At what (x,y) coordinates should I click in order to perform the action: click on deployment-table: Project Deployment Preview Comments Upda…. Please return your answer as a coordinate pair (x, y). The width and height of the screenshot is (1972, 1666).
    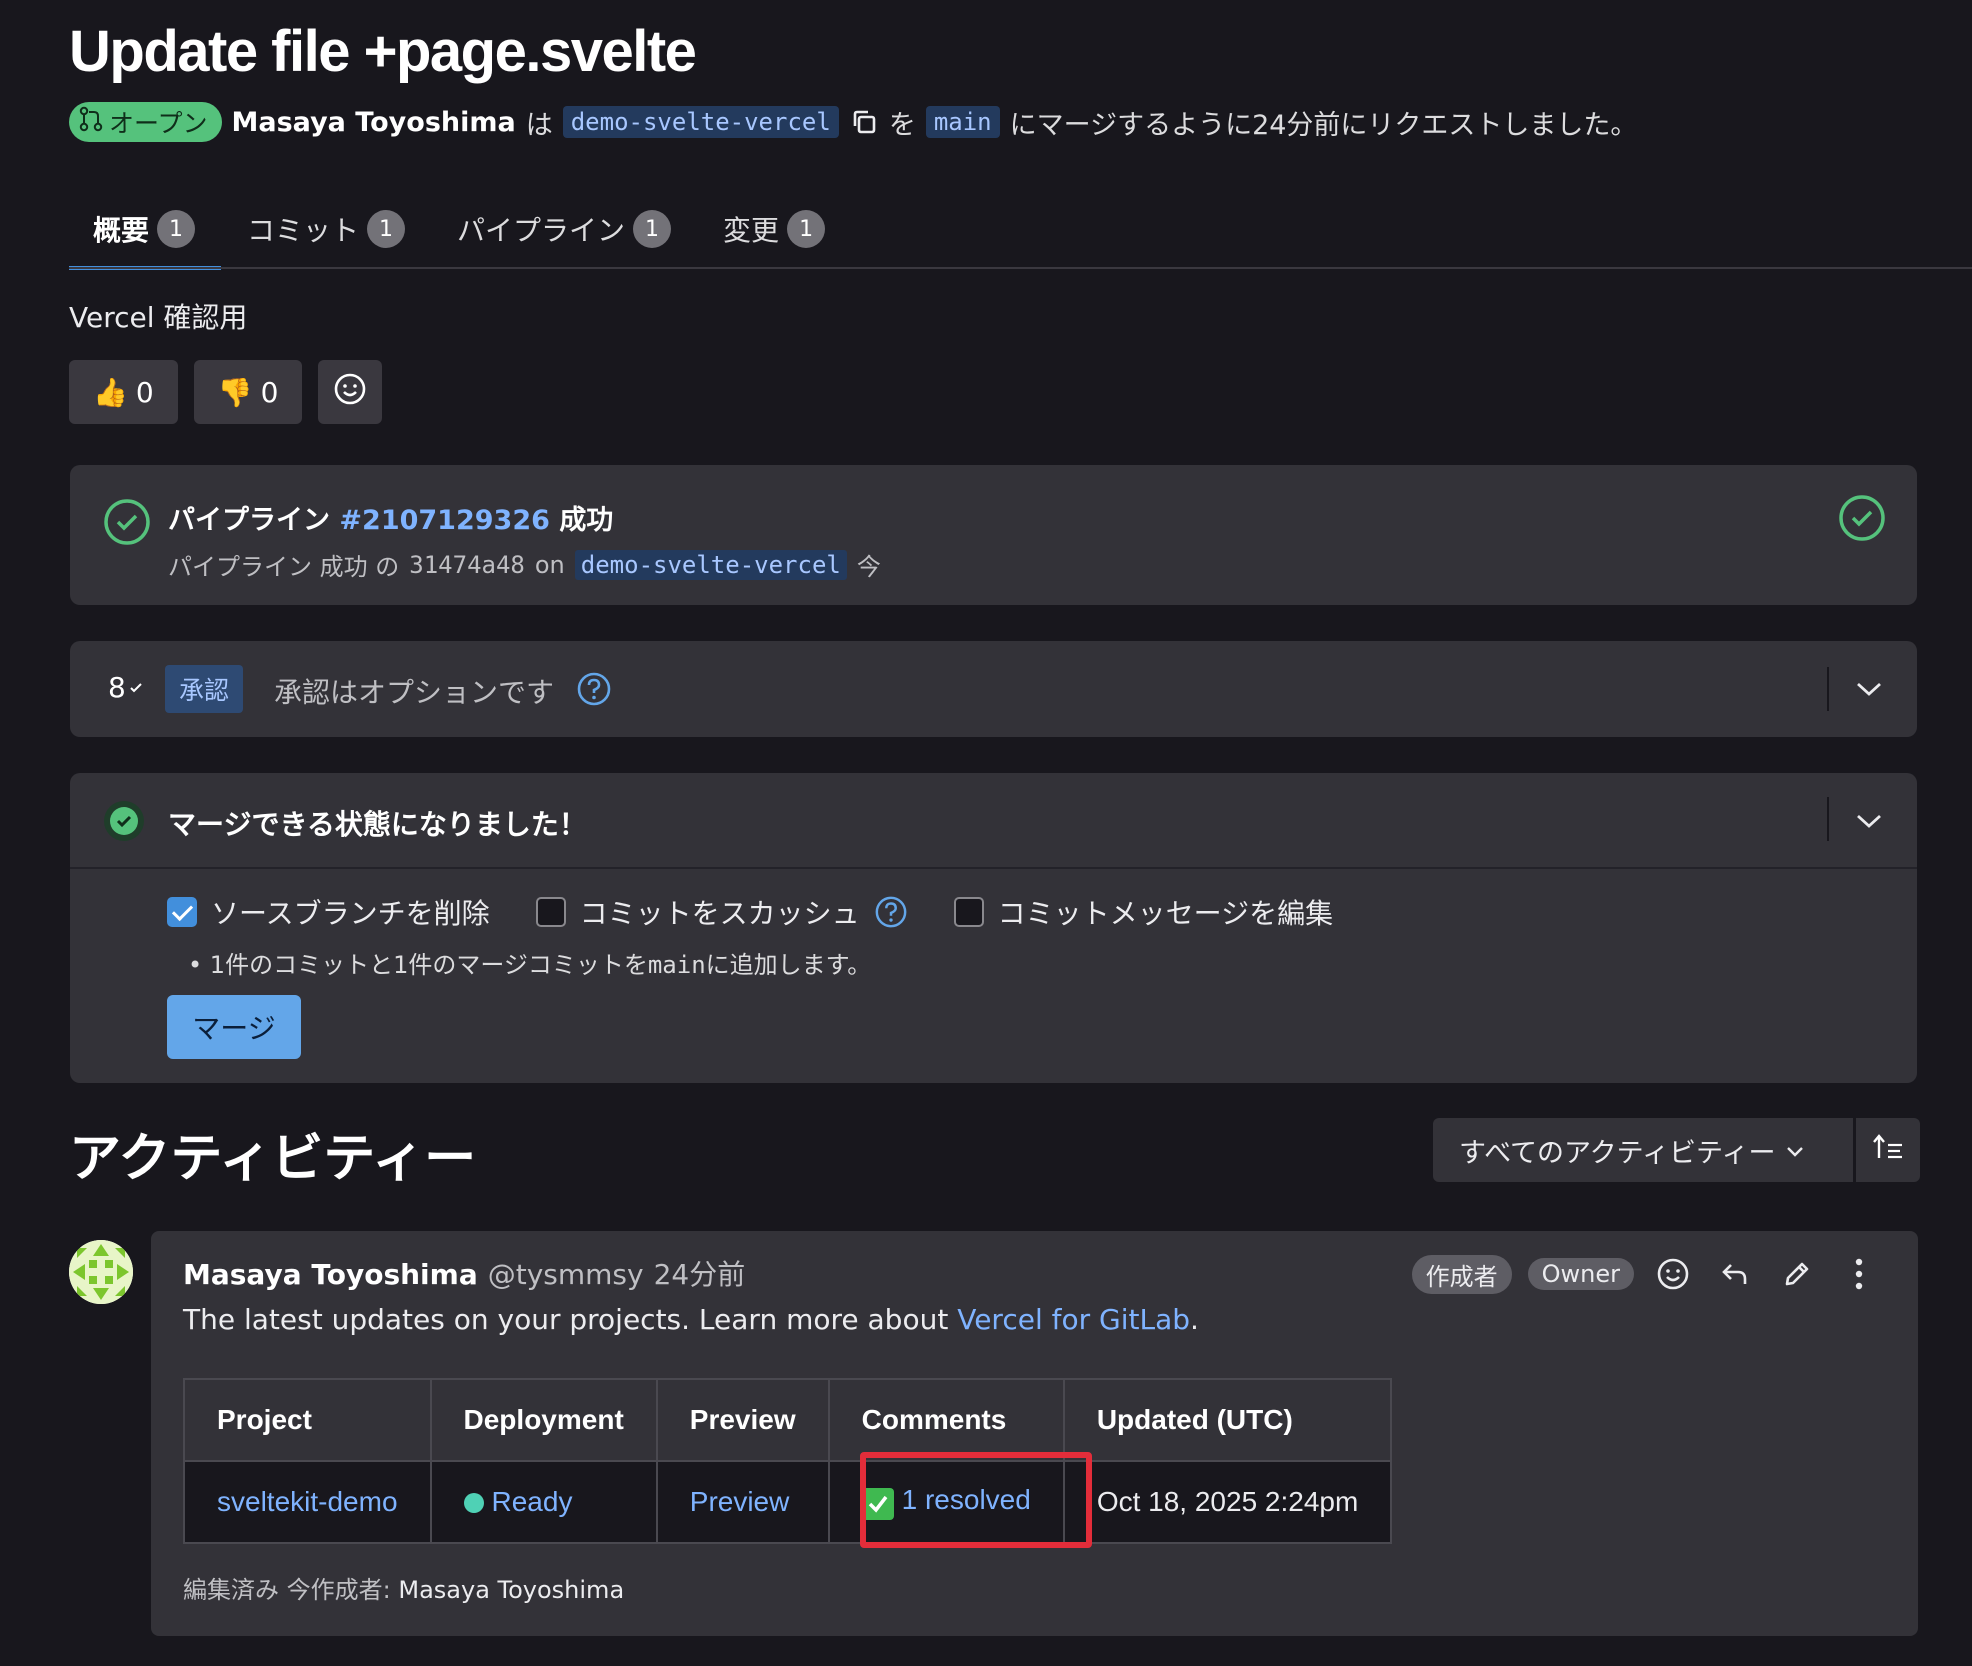
    Looking at the image, I should click on (788, 1461).